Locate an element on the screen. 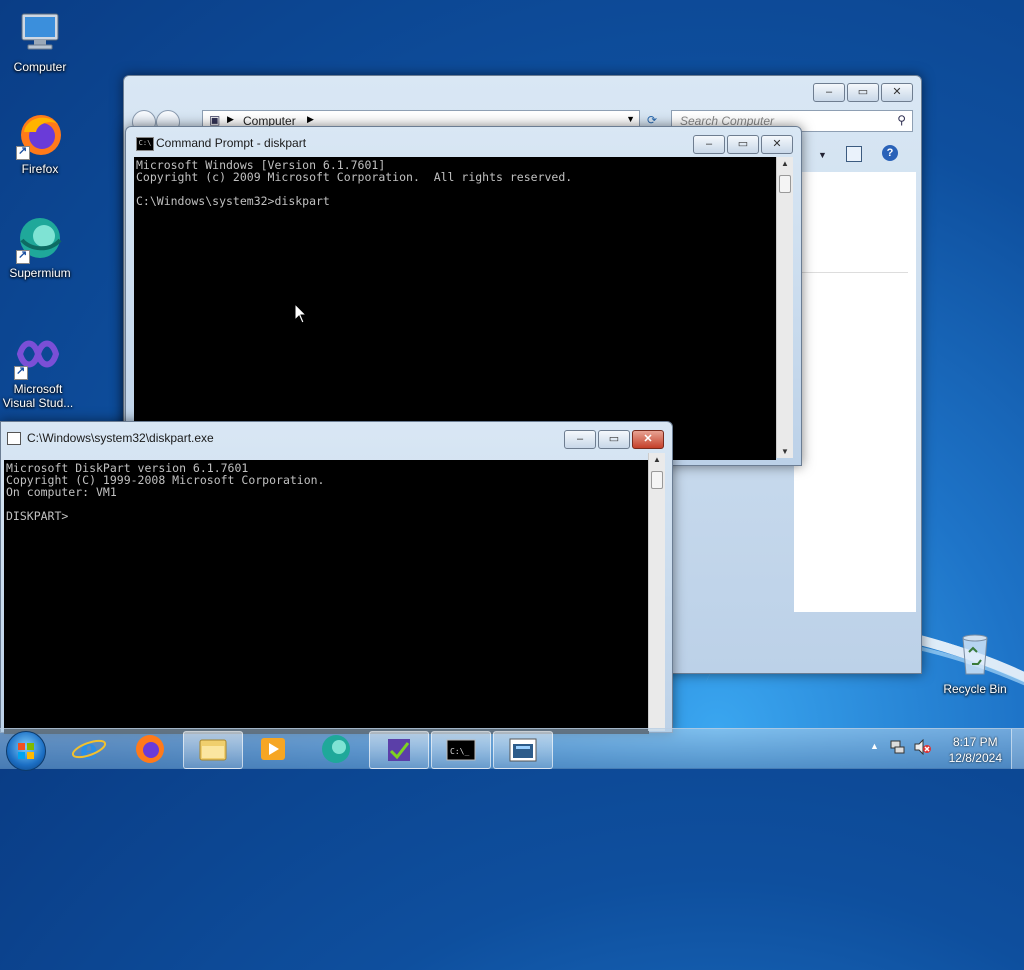 Image resolution: width=1024 pixels, height=970 pixels. show-hidden-icons-icon: ▲ is located at coordinates (874, 746).